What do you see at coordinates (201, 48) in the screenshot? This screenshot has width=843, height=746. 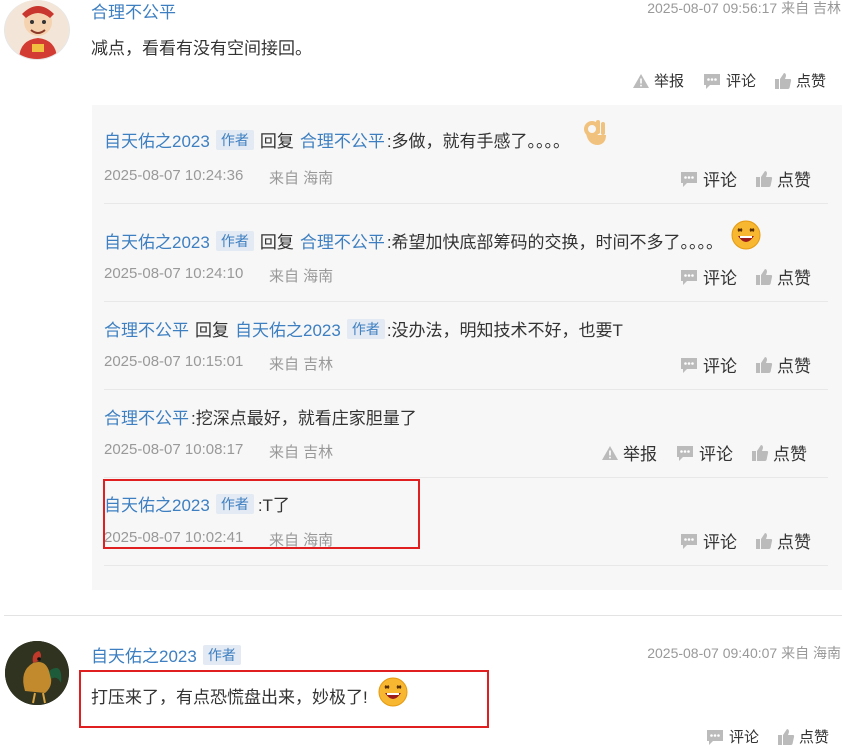 I see `comment-text: 减点，看看有没有空间接回。` at bounding box center [201, 48].